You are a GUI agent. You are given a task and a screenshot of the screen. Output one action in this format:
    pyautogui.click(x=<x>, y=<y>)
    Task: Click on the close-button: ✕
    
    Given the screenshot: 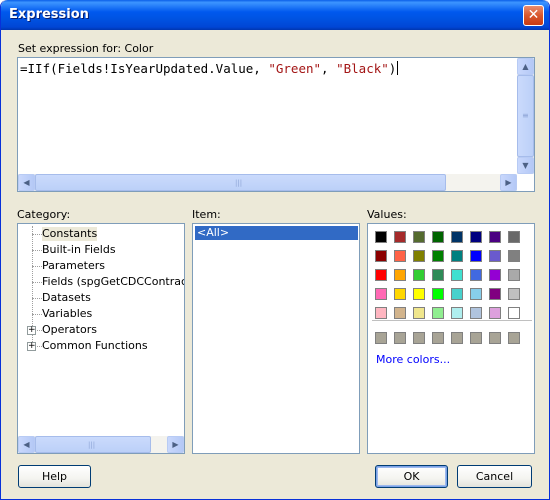 What is the action you would take?
    pyautogui.click(x=533, y=15)
    